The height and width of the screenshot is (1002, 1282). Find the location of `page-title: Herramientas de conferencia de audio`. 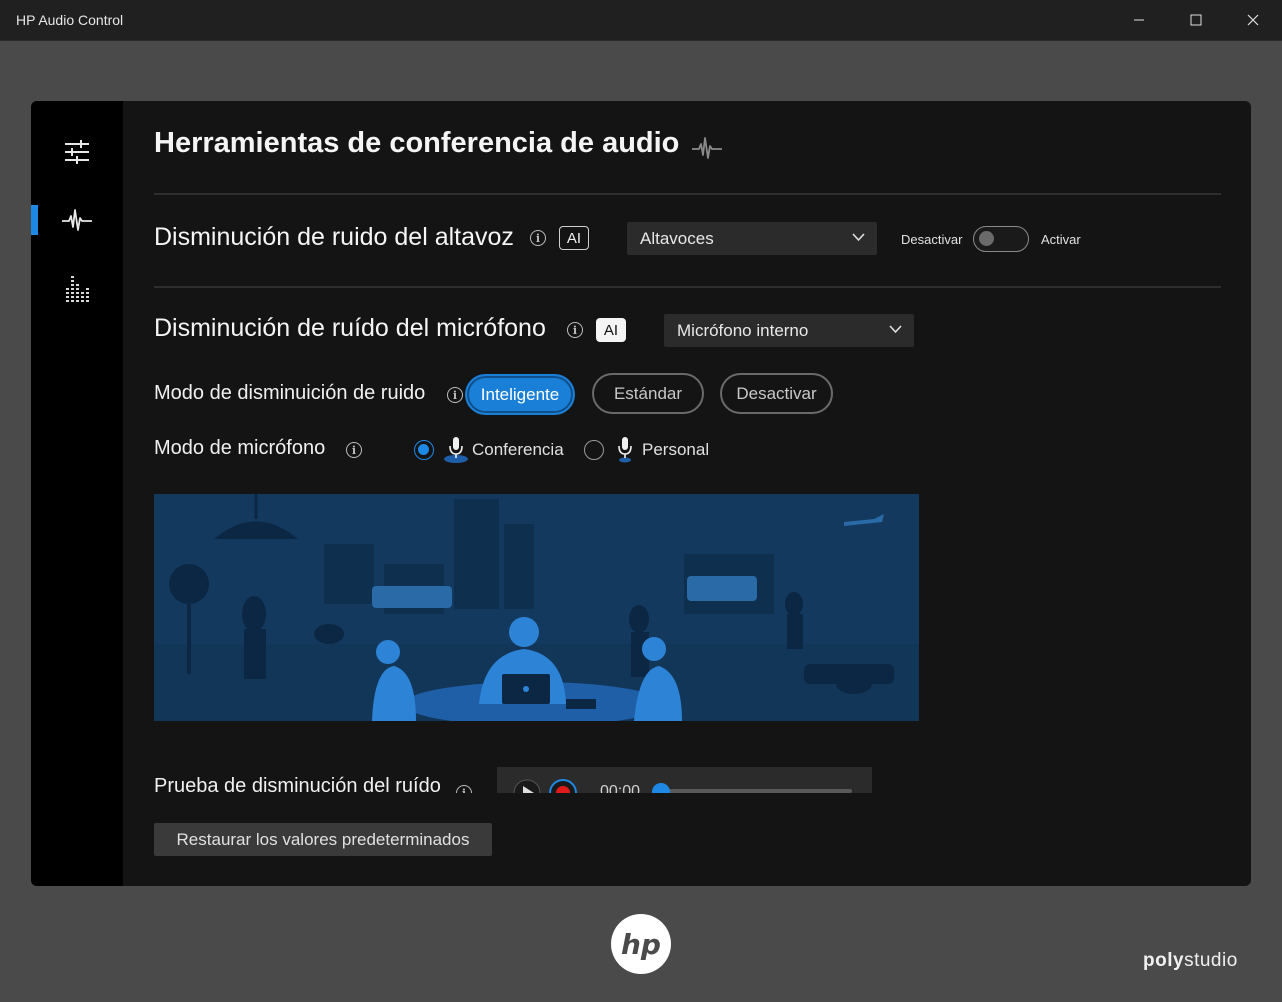

page-title: Herramientas de conferencia de audio is located at coordinates (417, 143).